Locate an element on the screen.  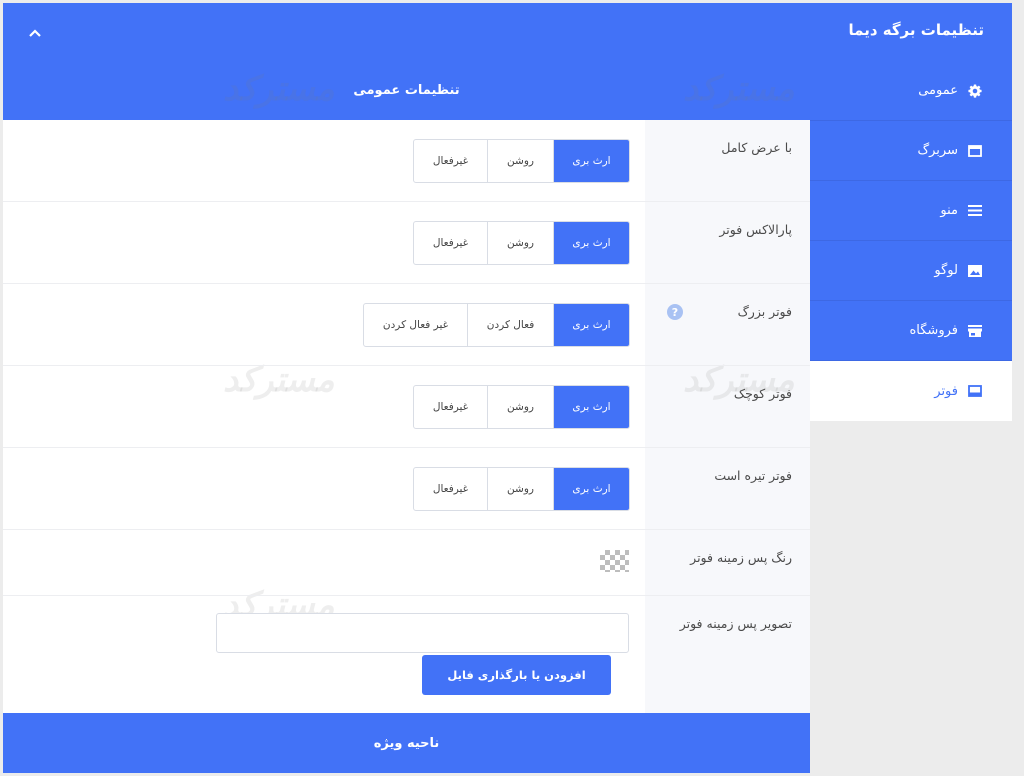
dark-footer-toggle-group: غیرفعال روشن ارث بری is located at coordinates (521, 489).